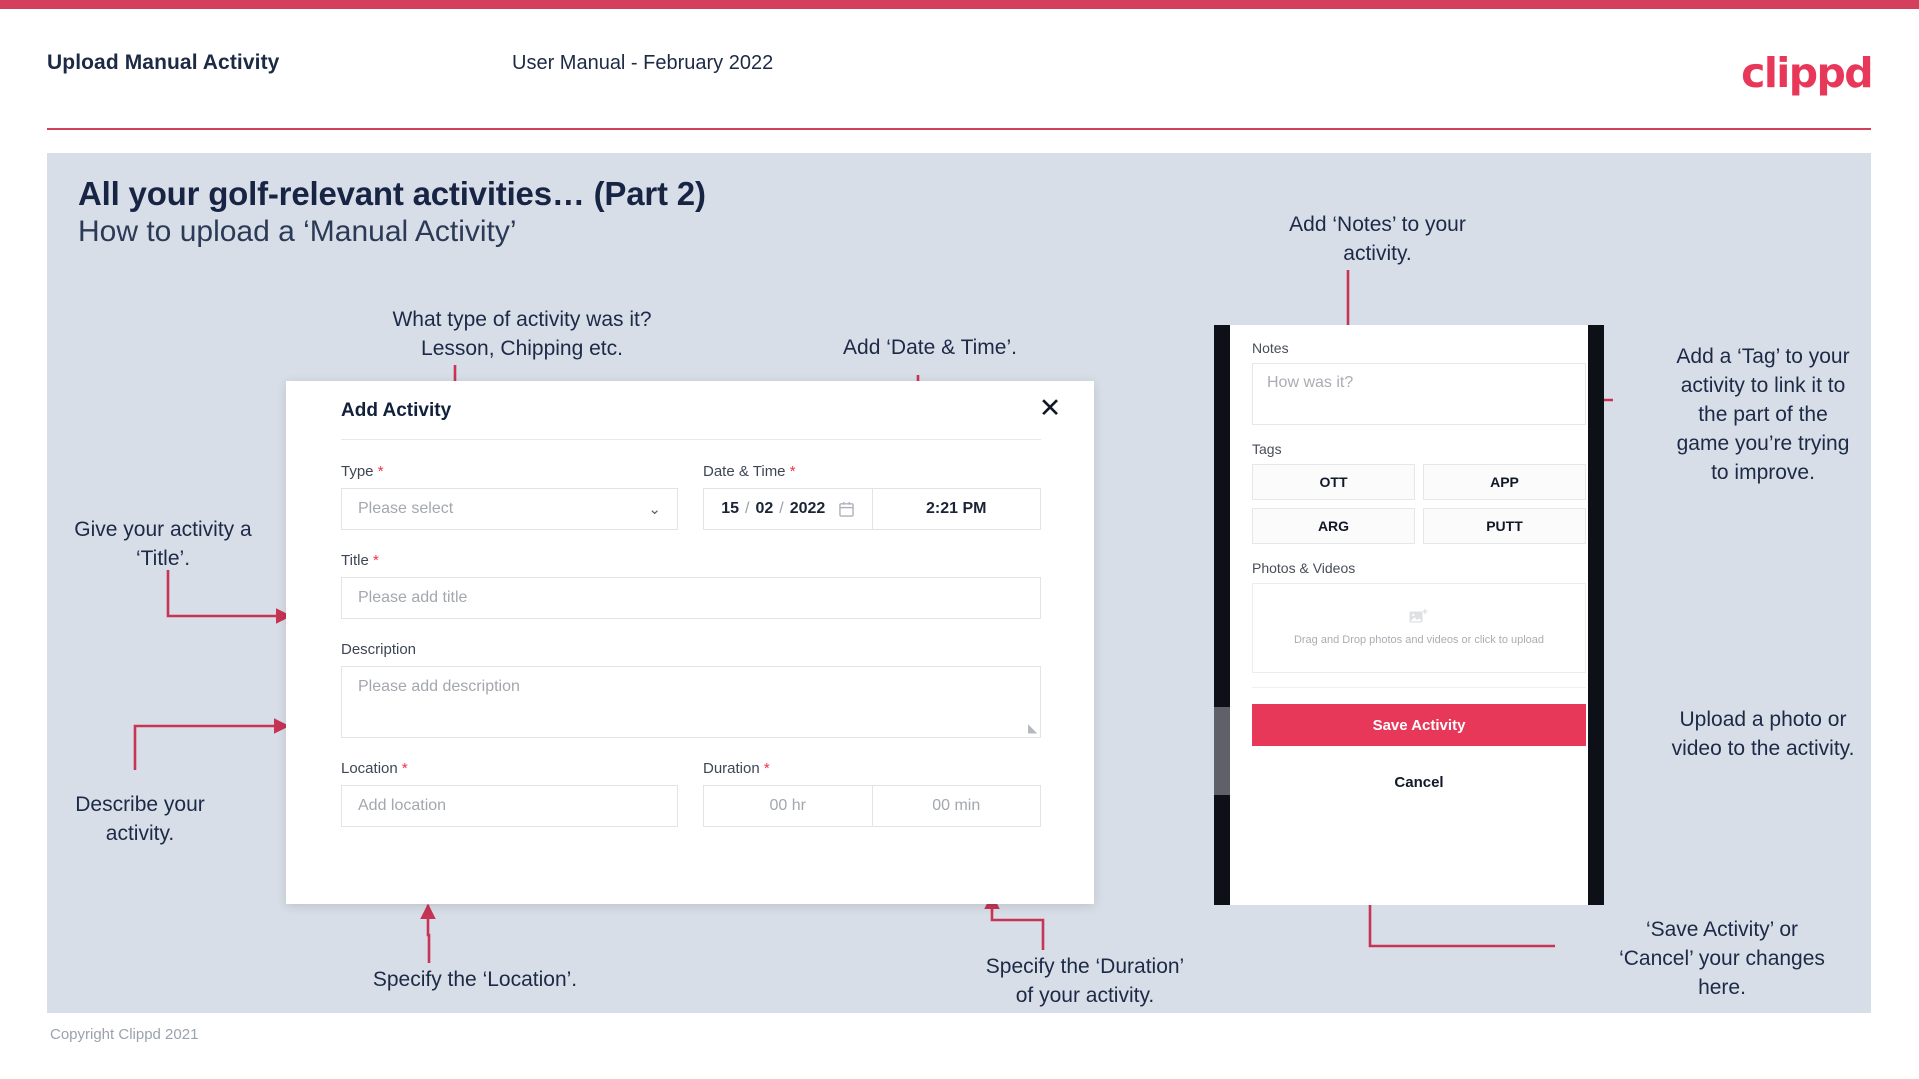  I want to click on slide-subtitle: How to upload a ‘Manual Activity’, so click(297, 231).